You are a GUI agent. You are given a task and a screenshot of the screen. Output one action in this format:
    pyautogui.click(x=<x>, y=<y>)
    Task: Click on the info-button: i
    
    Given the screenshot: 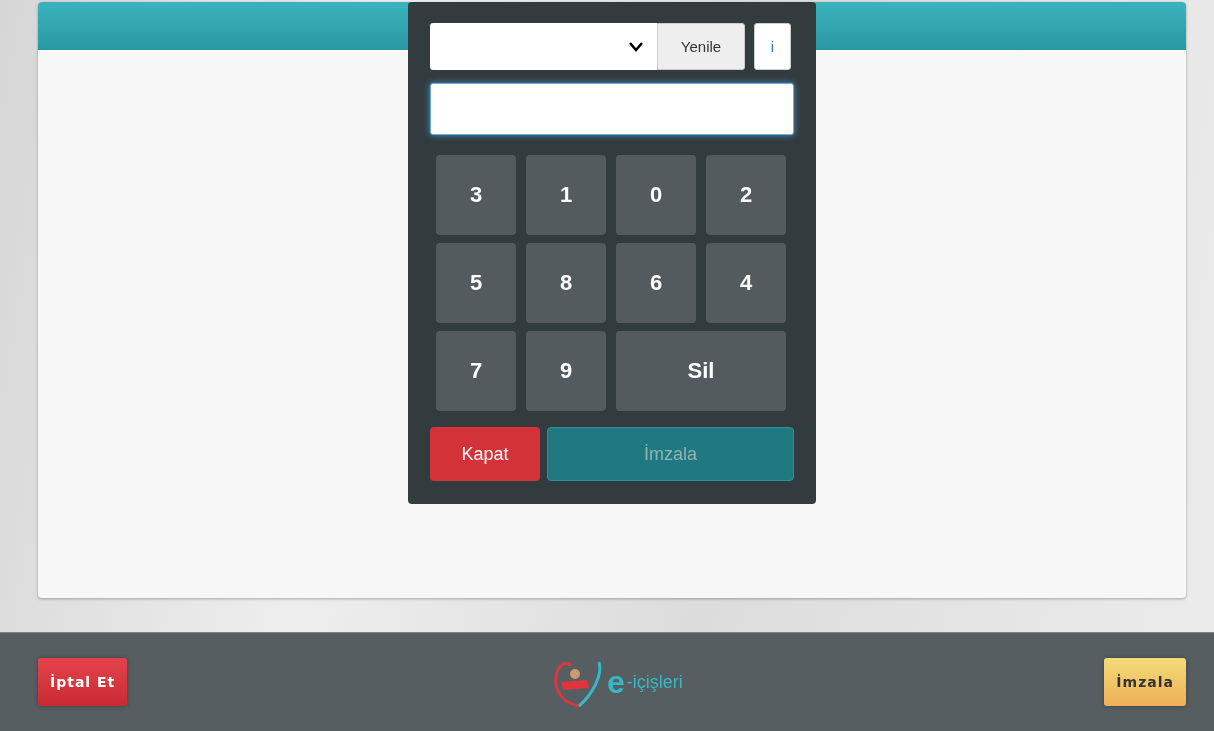 What is the action you would take?
    pyautogui.click(x=772, y=46)
    